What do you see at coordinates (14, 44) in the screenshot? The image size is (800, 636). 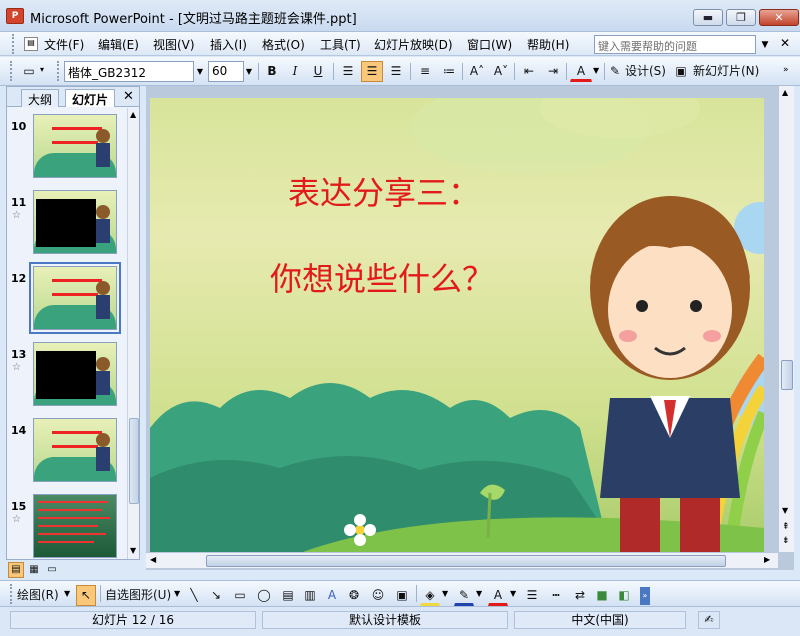 I see `menubar-grip` at bounding box center [14, 44].